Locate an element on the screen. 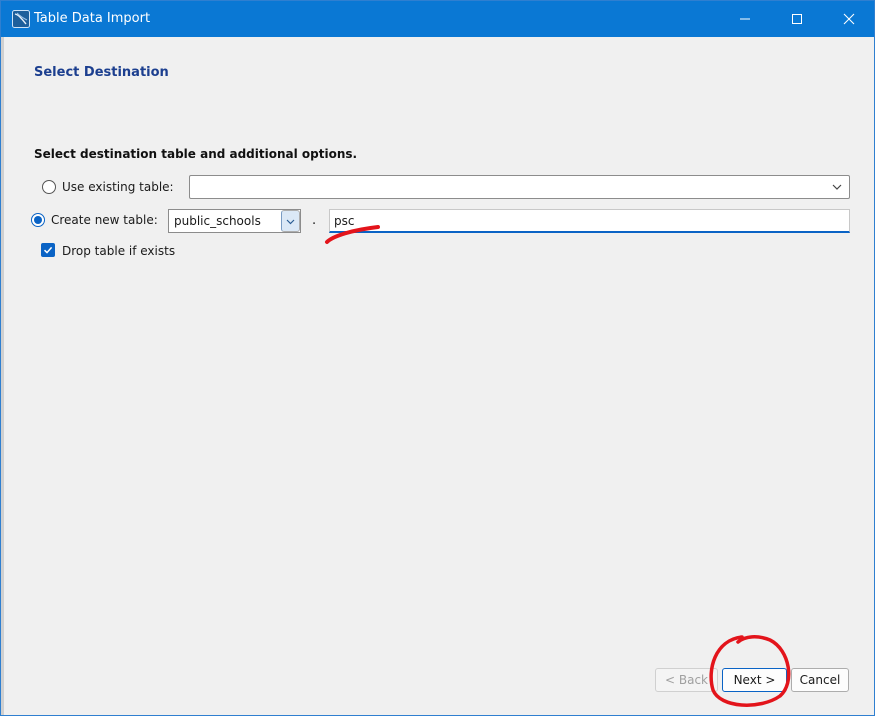  window-edge is located at coordinates (2, 376).